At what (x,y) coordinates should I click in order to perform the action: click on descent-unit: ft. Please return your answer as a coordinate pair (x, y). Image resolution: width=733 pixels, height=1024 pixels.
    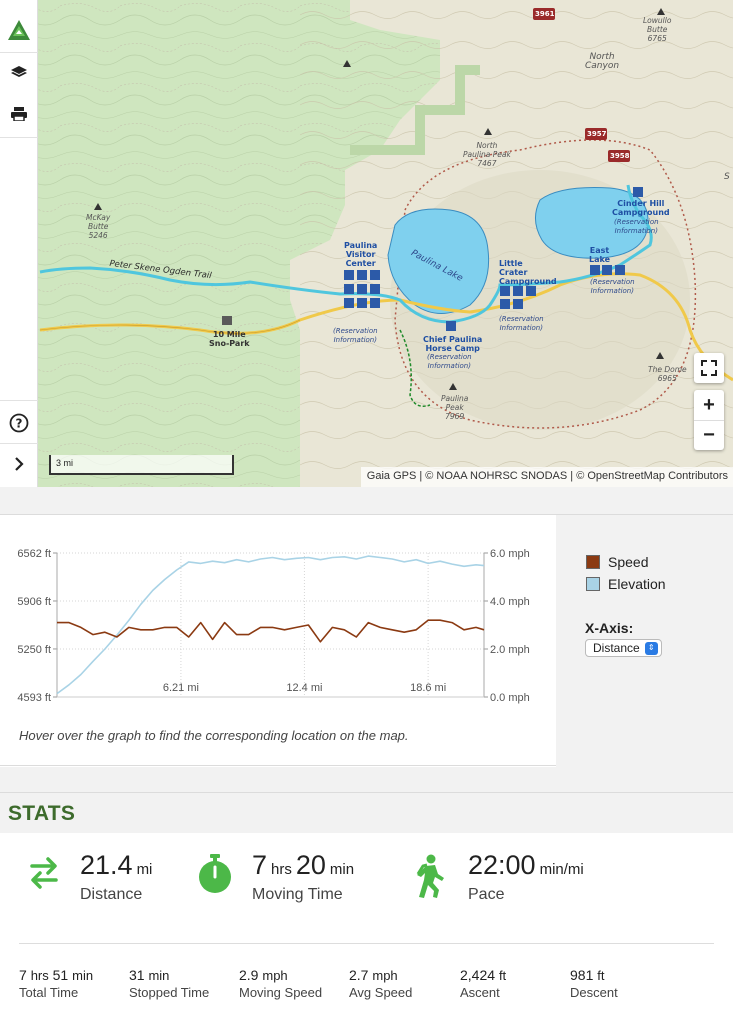
    Looking at the image, I should click on (601, 975).